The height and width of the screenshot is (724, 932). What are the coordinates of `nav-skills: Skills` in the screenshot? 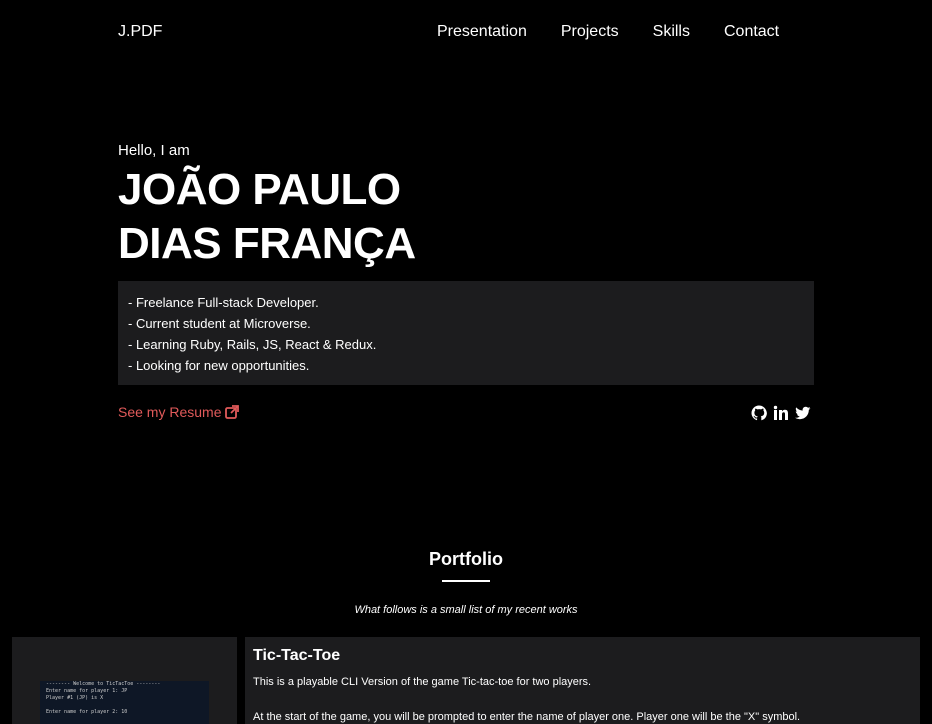 It's located at (671, 32).